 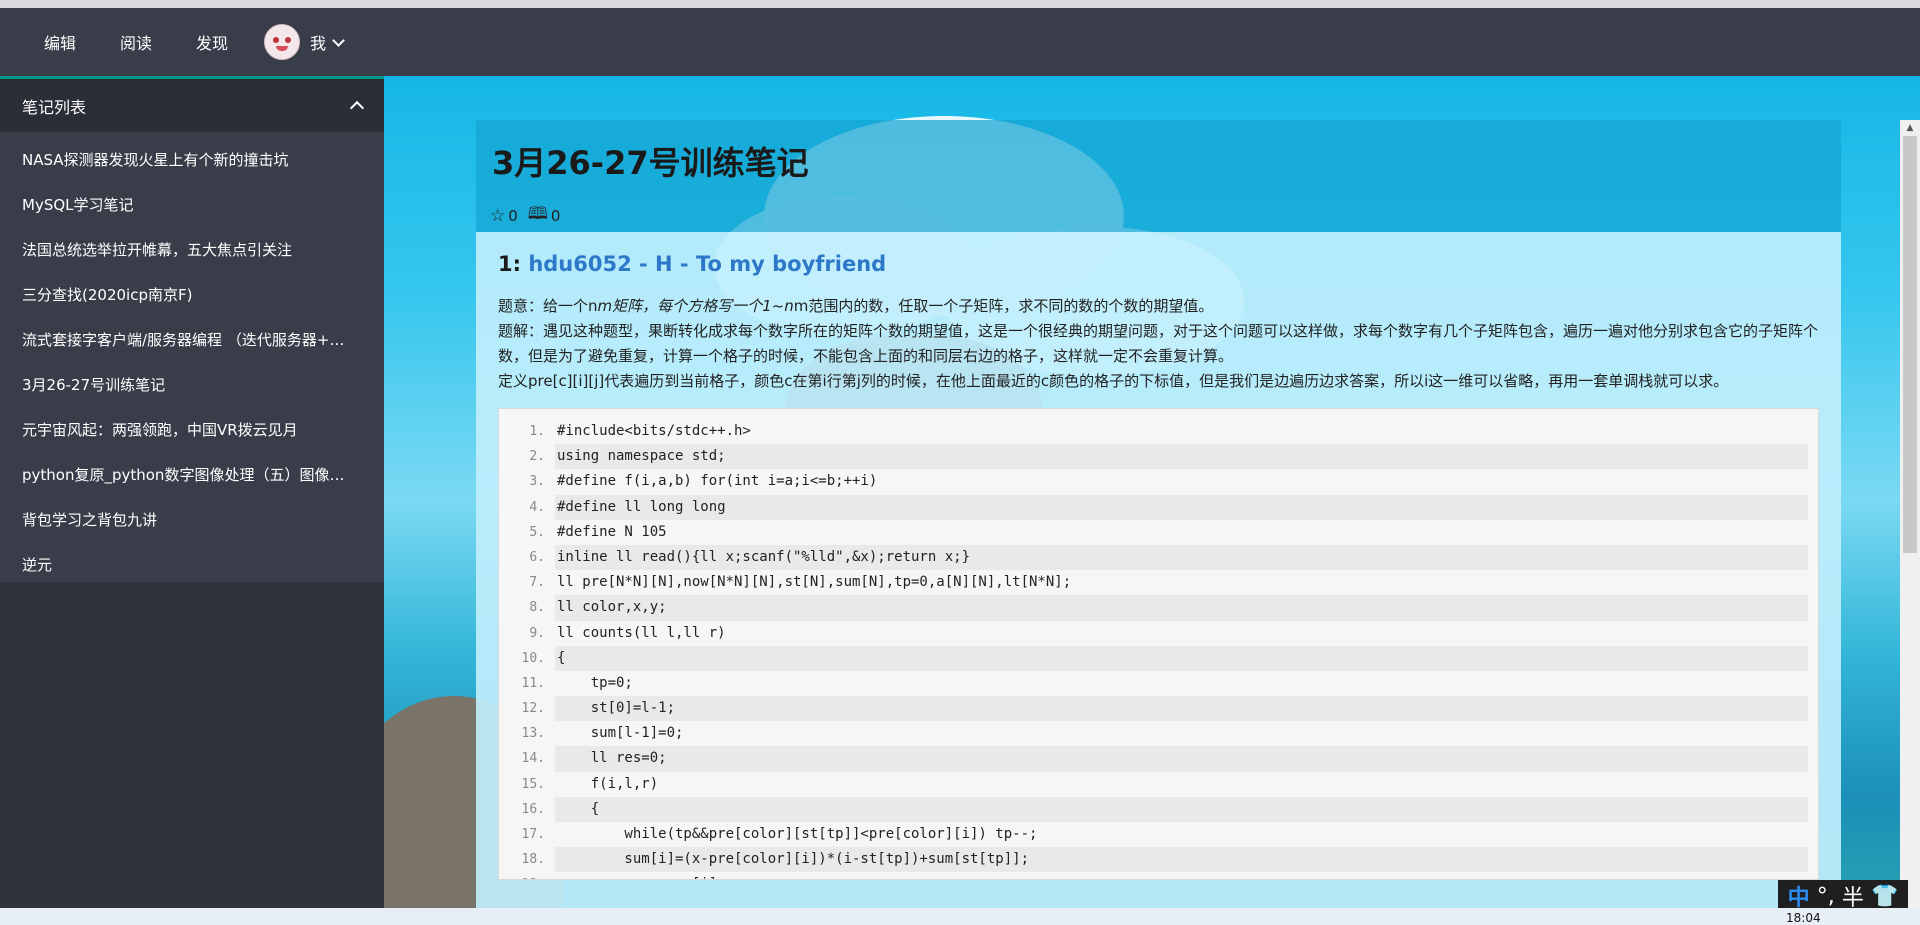 What do you see at coordinates (533, 834) in the screenshot?
I see `line-number: 17.` at bounding box center [533, 834].